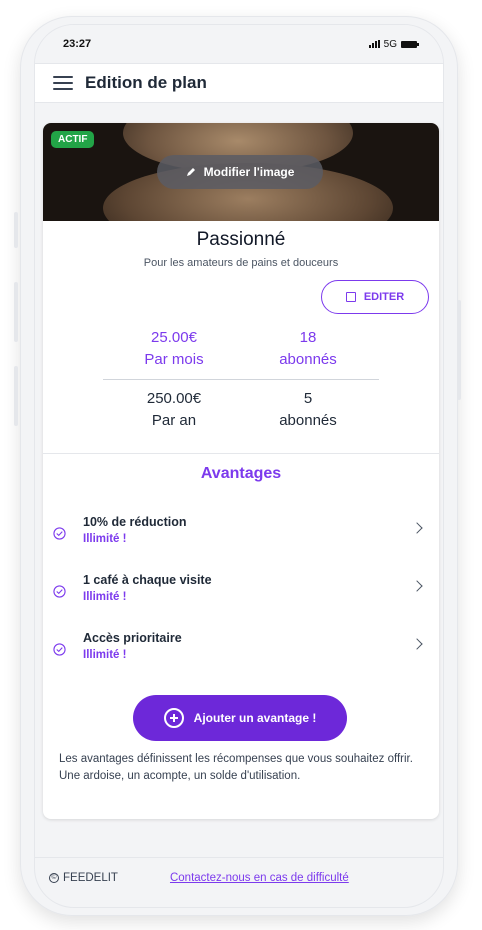 The image size is (482, 930). What do you see at coordinates (73, 139) in the screenshot?
I see `status-badge: ACTIF` at bounding box center [73, 139].